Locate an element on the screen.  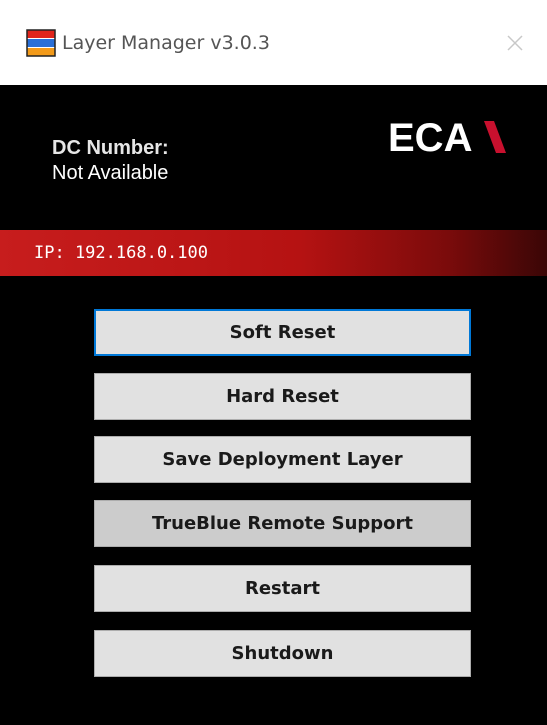
trueblue-remote-support-button: TrueBlue Remote Support is located at coordinates (282, 523).